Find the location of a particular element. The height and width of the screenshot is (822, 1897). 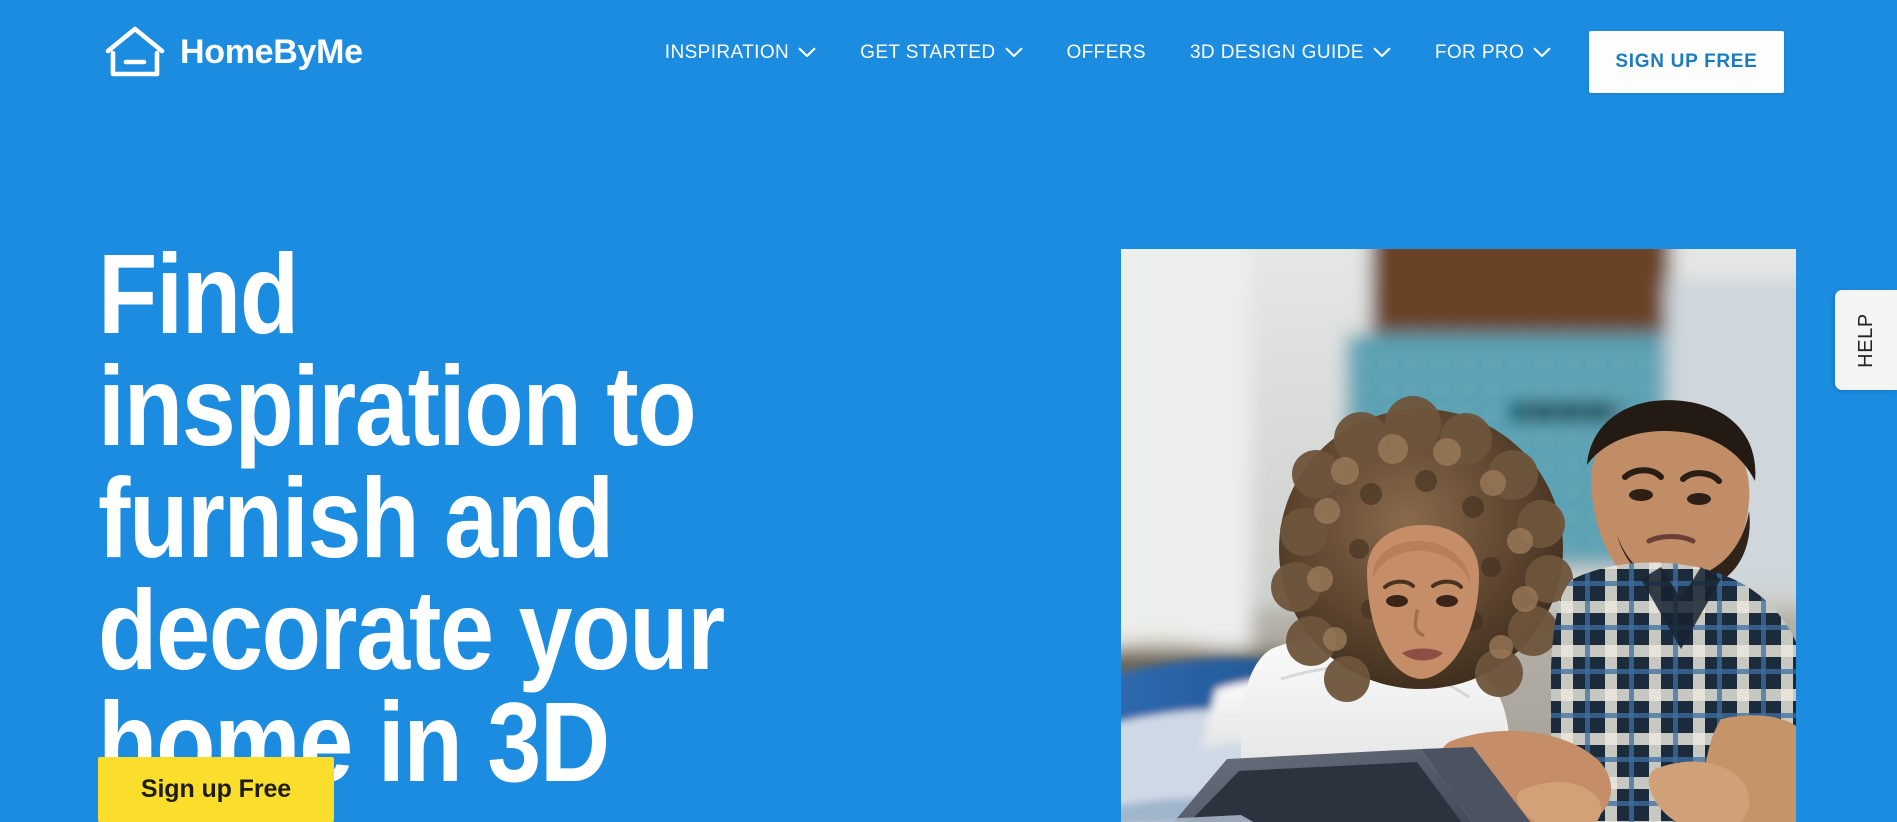

nav-item-inspiration: INSPIRATION is located at coordinates (740, 52).